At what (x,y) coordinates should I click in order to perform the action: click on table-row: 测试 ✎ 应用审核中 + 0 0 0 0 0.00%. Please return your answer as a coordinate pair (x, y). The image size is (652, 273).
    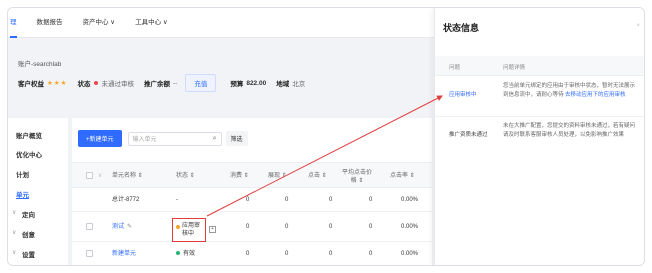
    Looking at the image, I should click on (252, 227).